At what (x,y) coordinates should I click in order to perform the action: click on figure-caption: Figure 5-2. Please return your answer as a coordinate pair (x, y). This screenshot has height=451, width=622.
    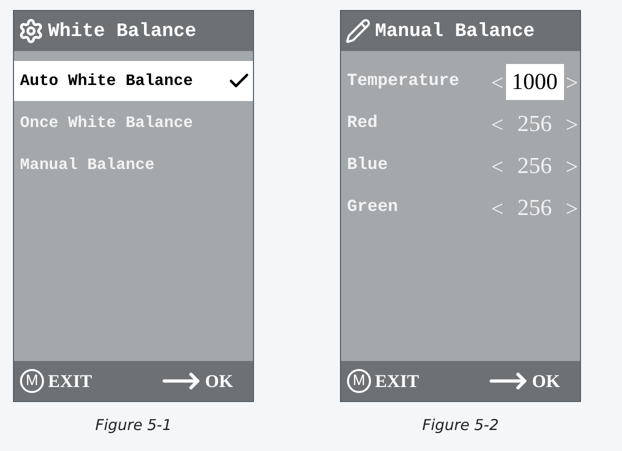
    Looking at the image, I should click on (460, 425).